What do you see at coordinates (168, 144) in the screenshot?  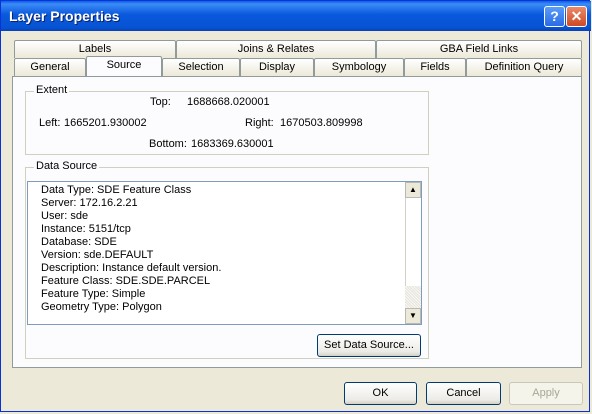 I see `extent-bottom-label: Bottom:` at bounding box center [168, 144].